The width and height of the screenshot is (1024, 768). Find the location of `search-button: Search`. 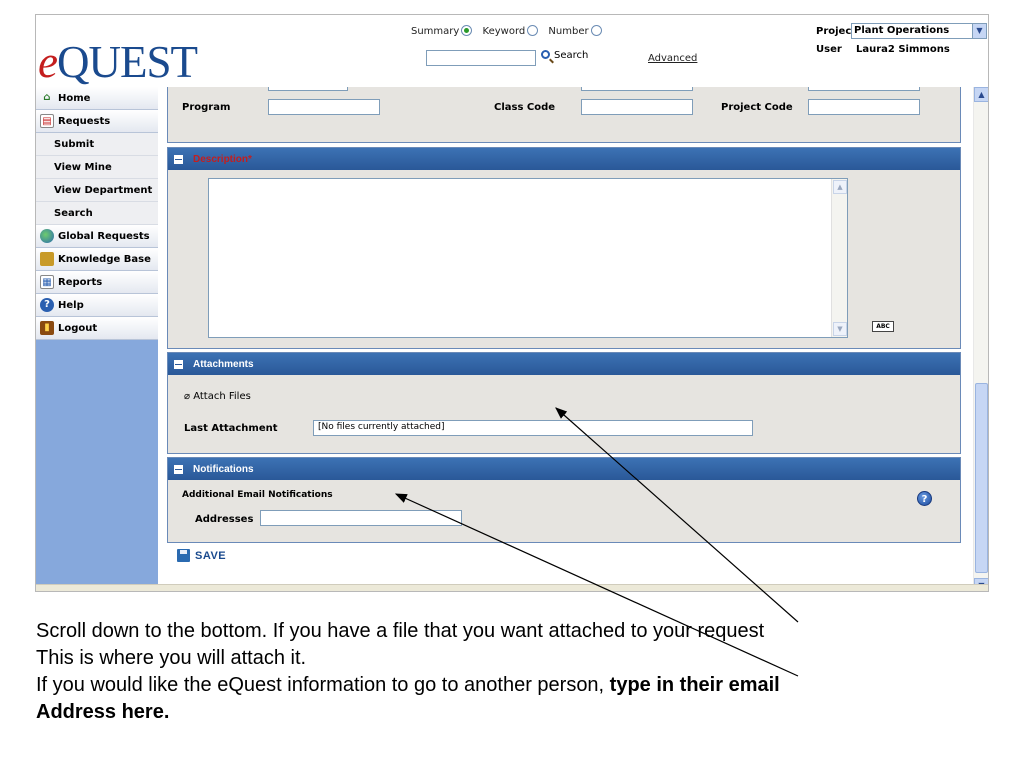

search-button: Search is located at coordinates (564, 55).